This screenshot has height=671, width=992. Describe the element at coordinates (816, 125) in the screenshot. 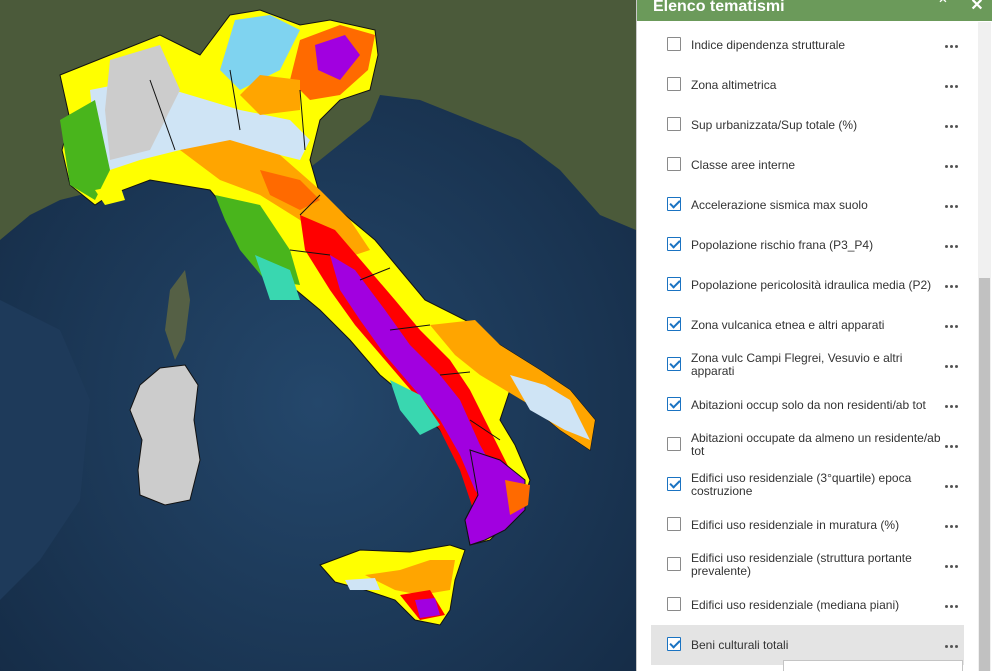

I see `layer-label: Sup urbanizzata/Sup totale (%)` at that location.